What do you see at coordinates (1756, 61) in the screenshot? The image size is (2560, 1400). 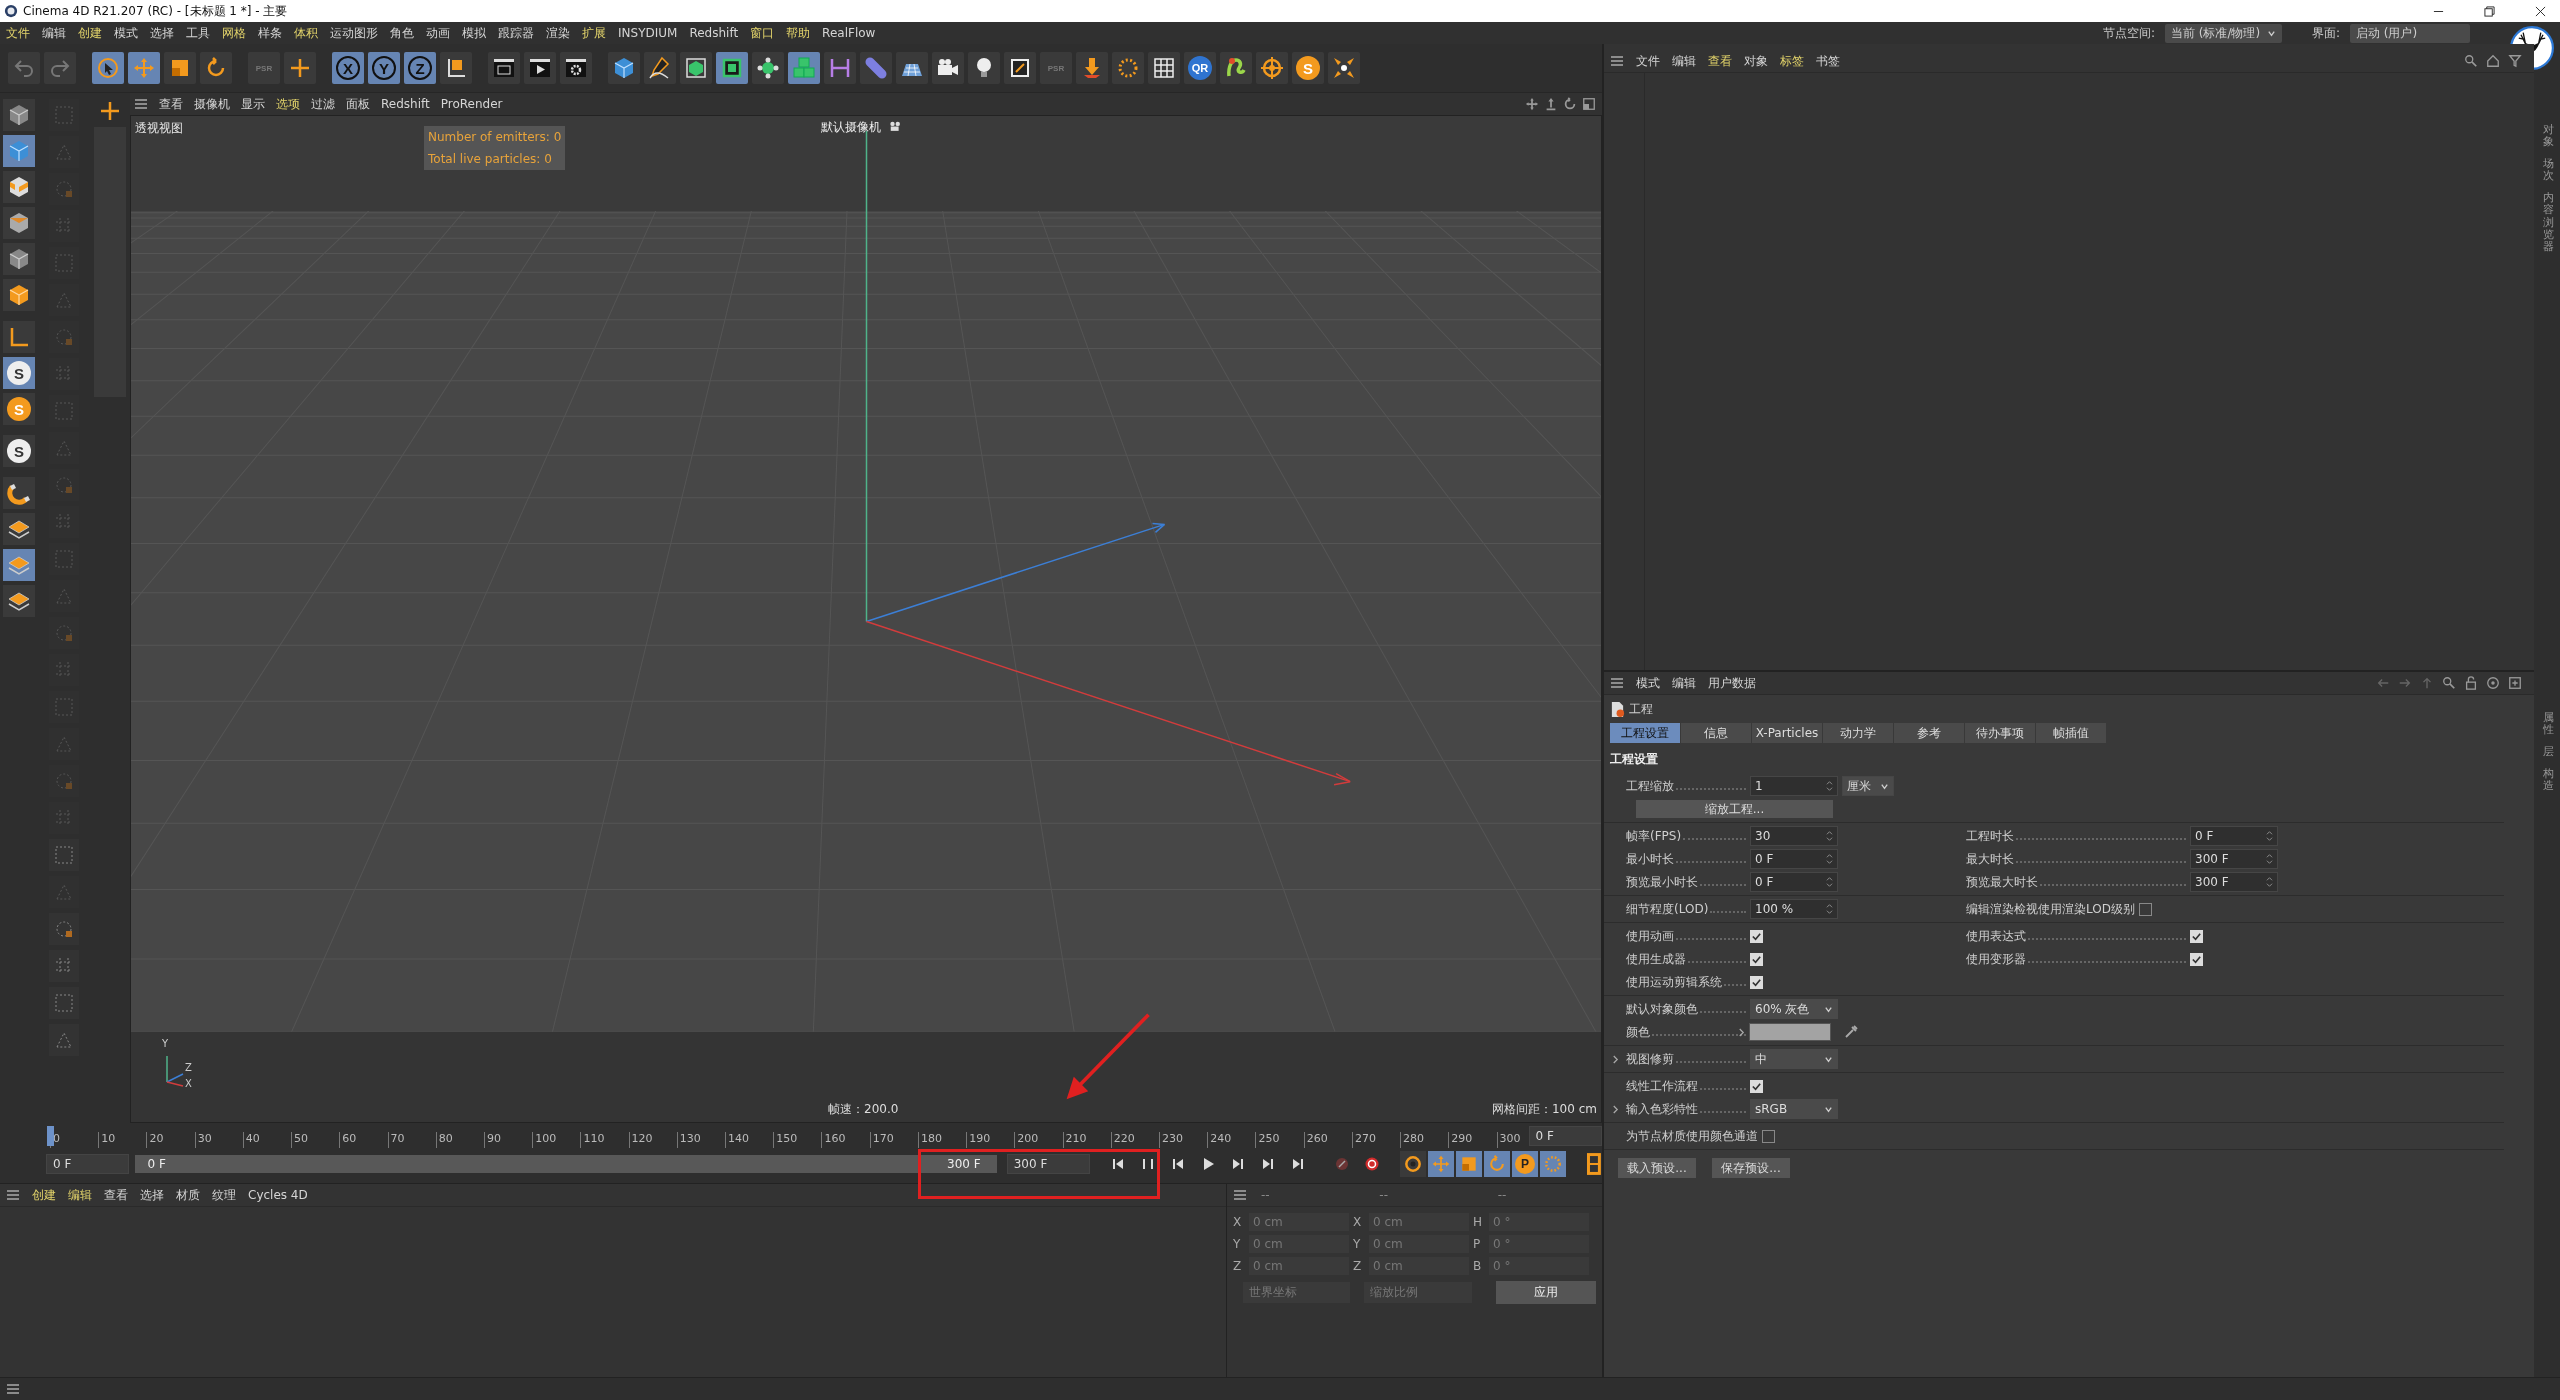 I see `menu-item: 对象` at bounding box center [1756, 61].